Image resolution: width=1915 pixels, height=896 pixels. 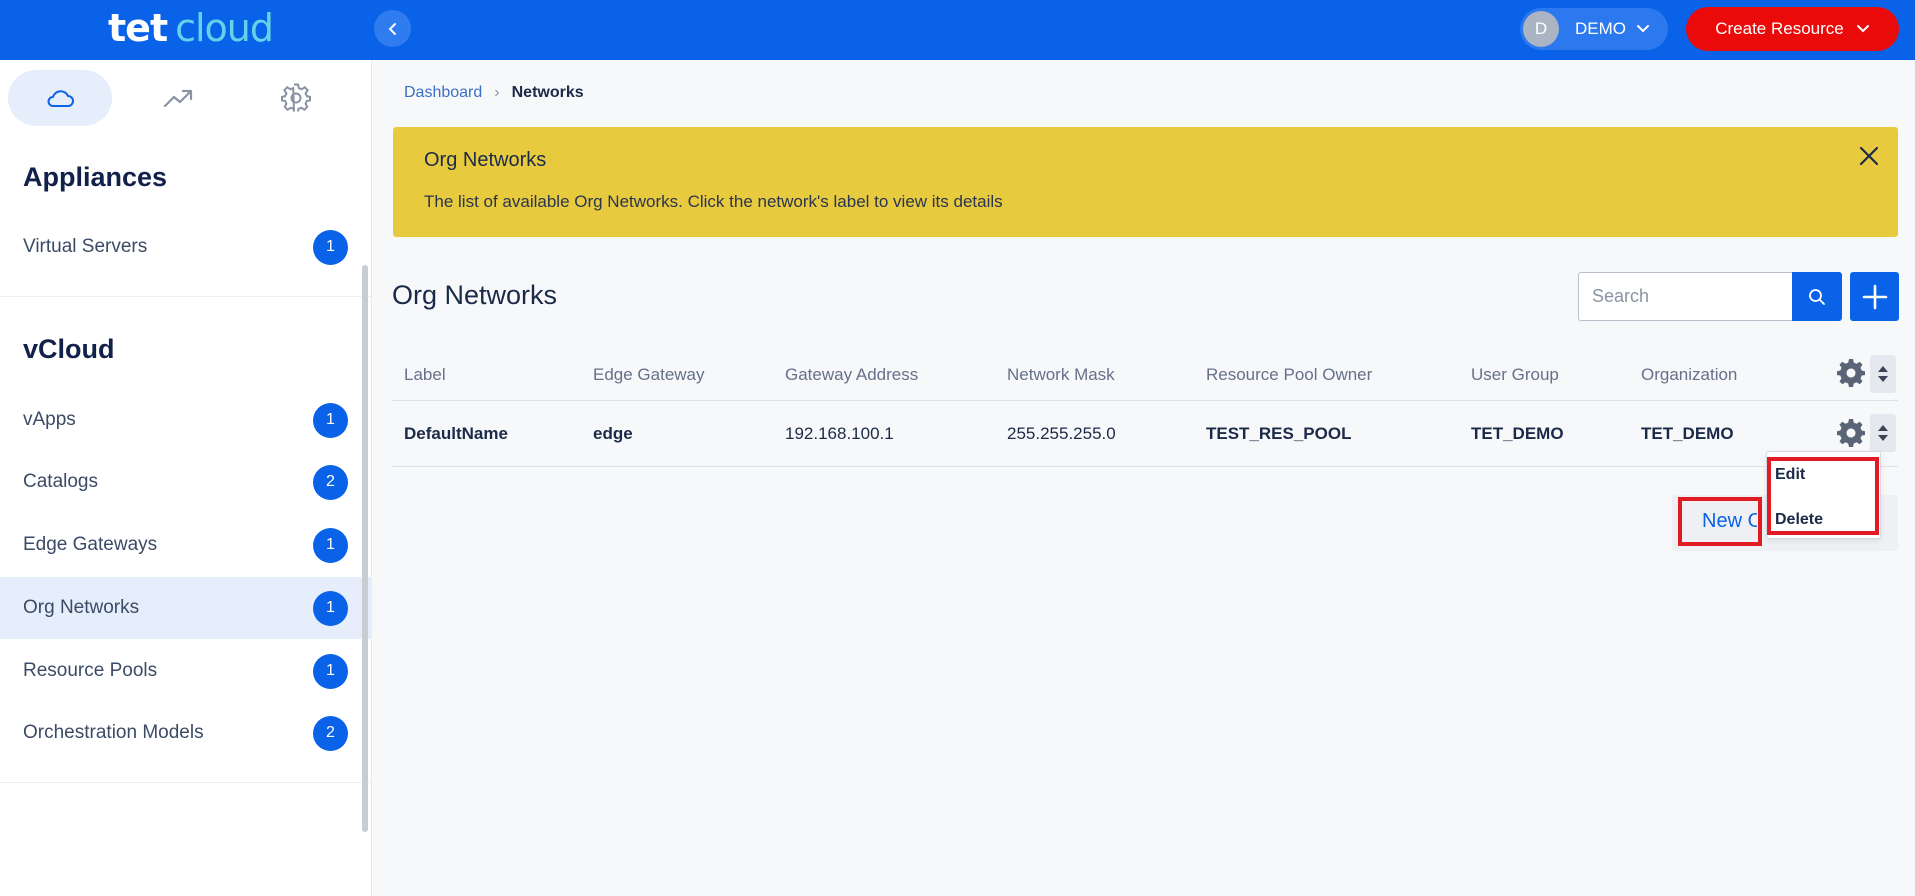 I want to click on column-header: Gateway Address, so click(x=851, y=375).